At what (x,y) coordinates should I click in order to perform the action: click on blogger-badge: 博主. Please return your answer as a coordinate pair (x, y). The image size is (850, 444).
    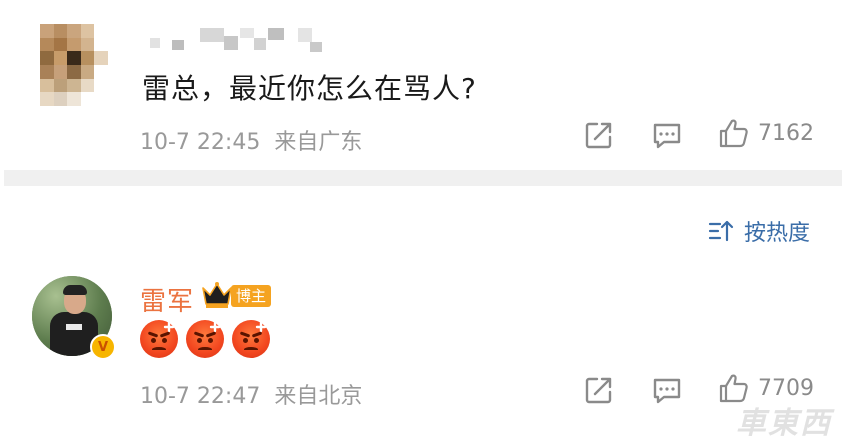
    Looking at the image, I should click on (251, 296).